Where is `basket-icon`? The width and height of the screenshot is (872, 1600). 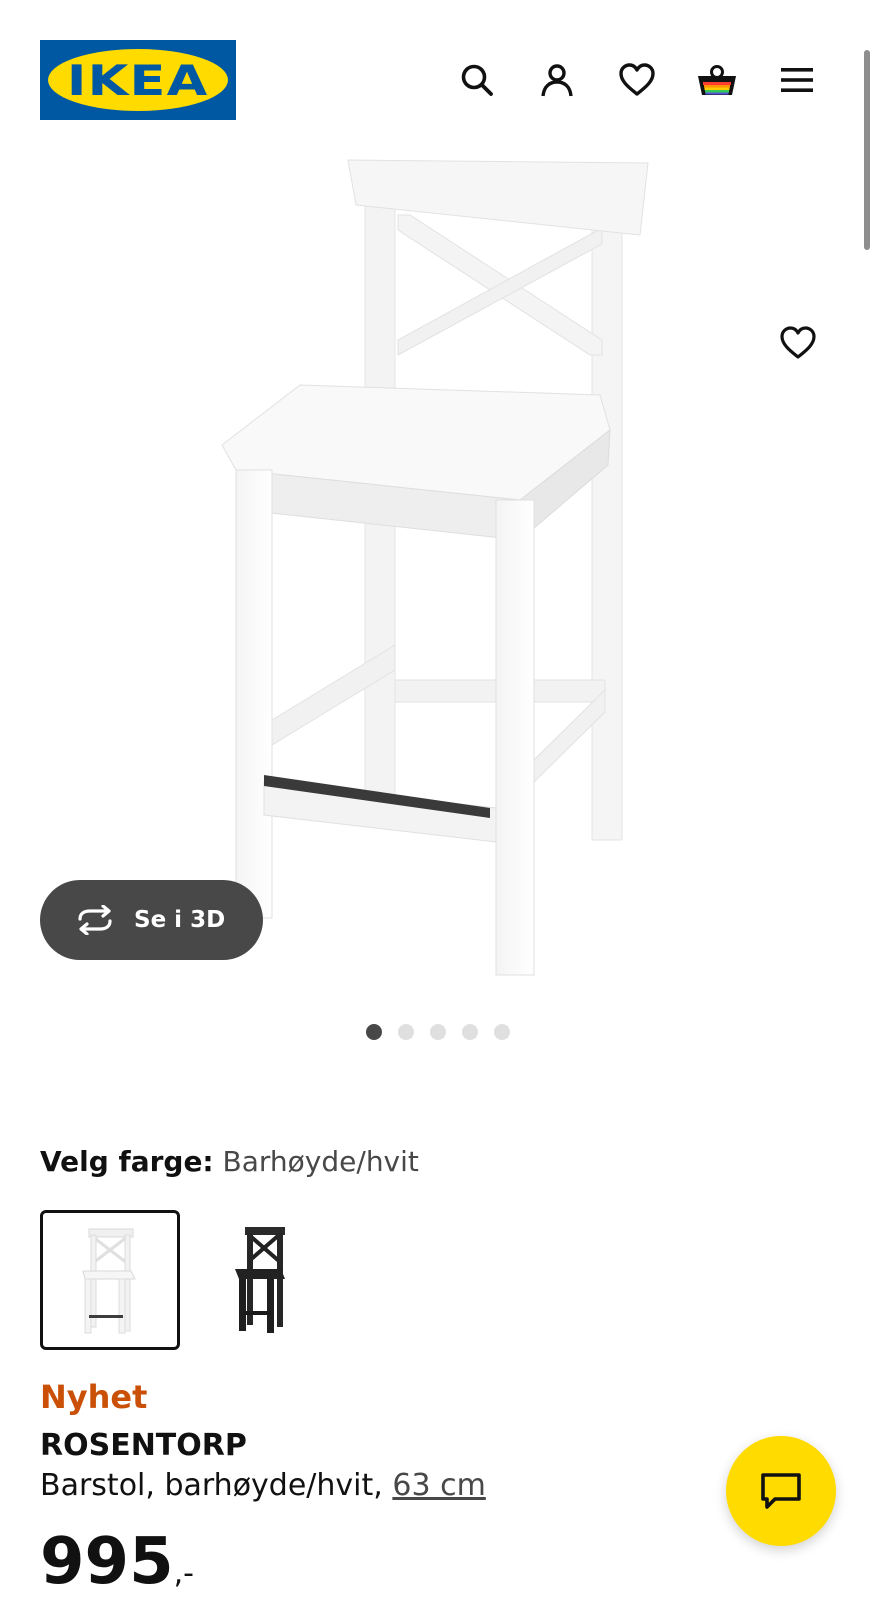 basket-icon is located at coordinates (717, 80).